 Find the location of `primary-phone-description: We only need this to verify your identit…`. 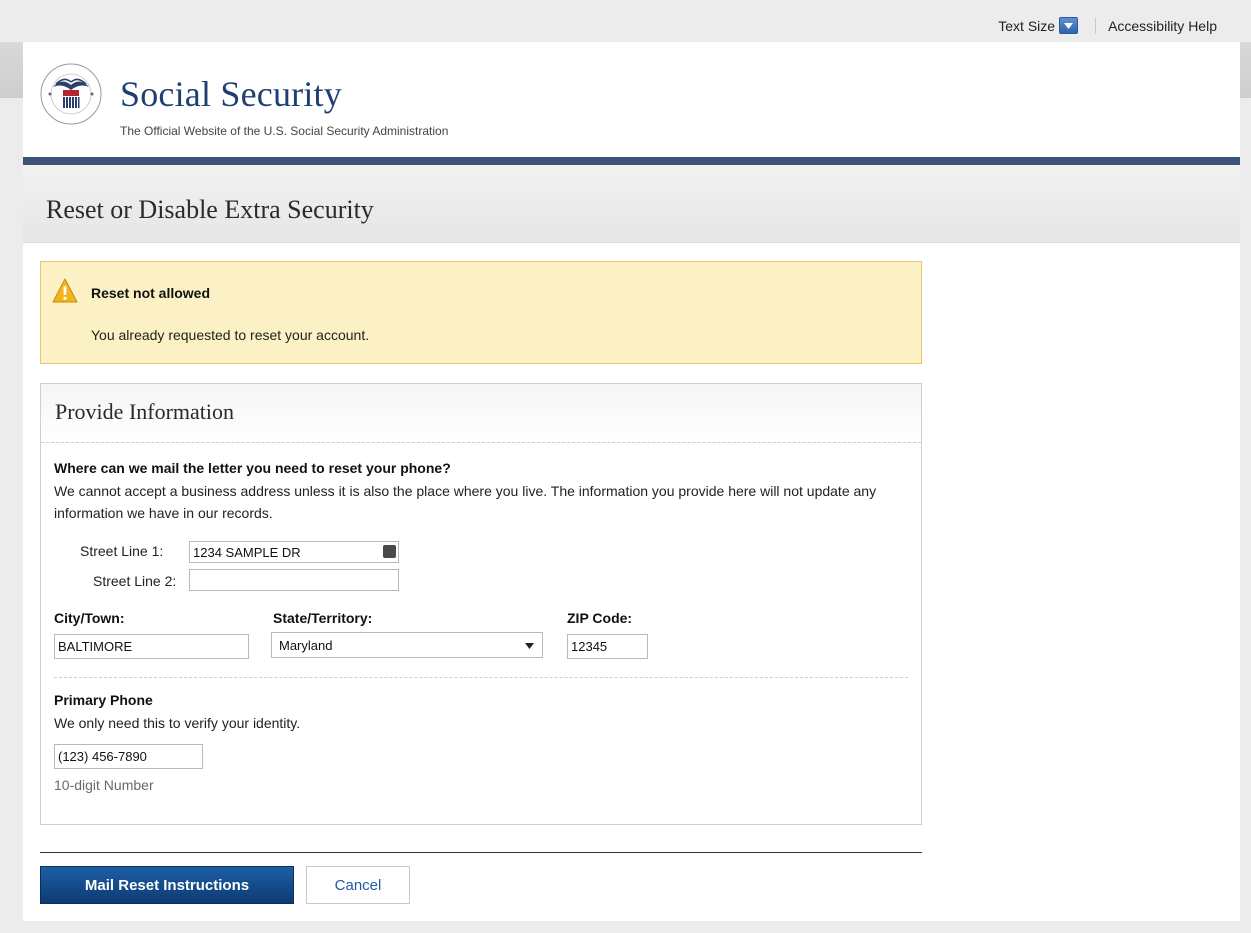

primary-phone-description: We only need this to verify your identit… is located at coordinates (177, 723).